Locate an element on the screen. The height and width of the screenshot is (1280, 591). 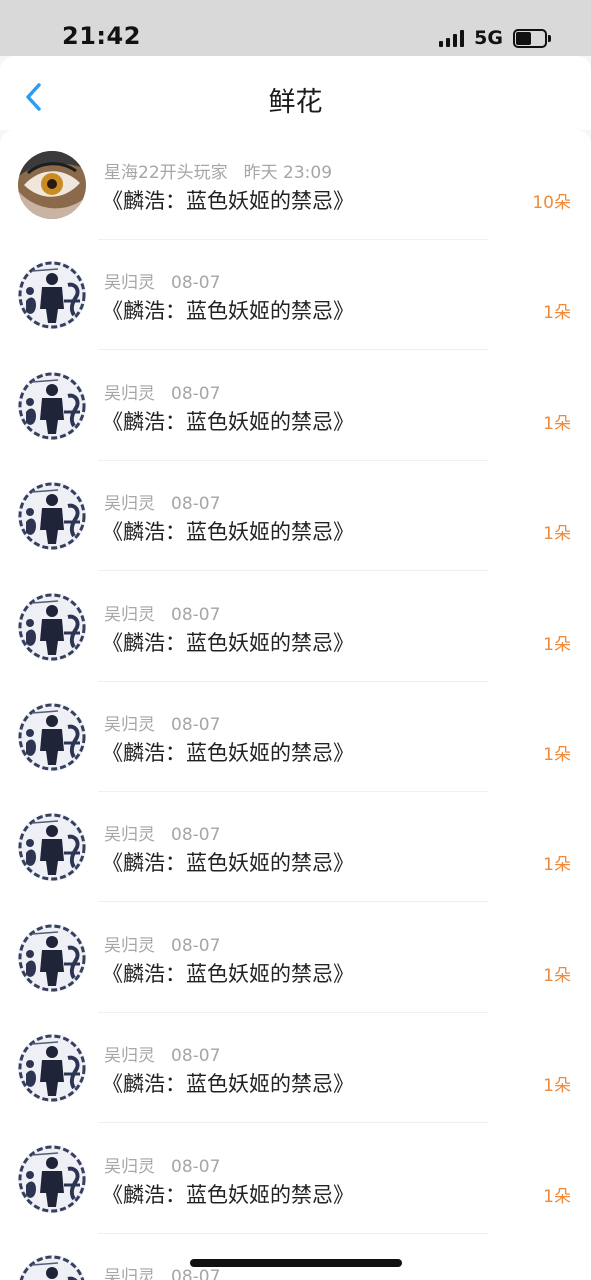
nav-bar: 鲜花 is located at coordinates (295, 93).